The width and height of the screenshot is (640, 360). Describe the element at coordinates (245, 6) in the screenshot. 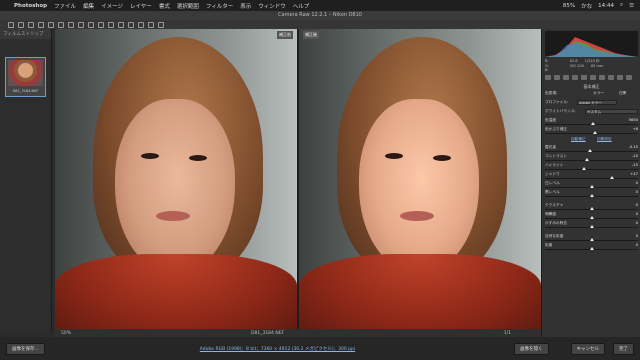

I see `menu-view: 表示` at that location.